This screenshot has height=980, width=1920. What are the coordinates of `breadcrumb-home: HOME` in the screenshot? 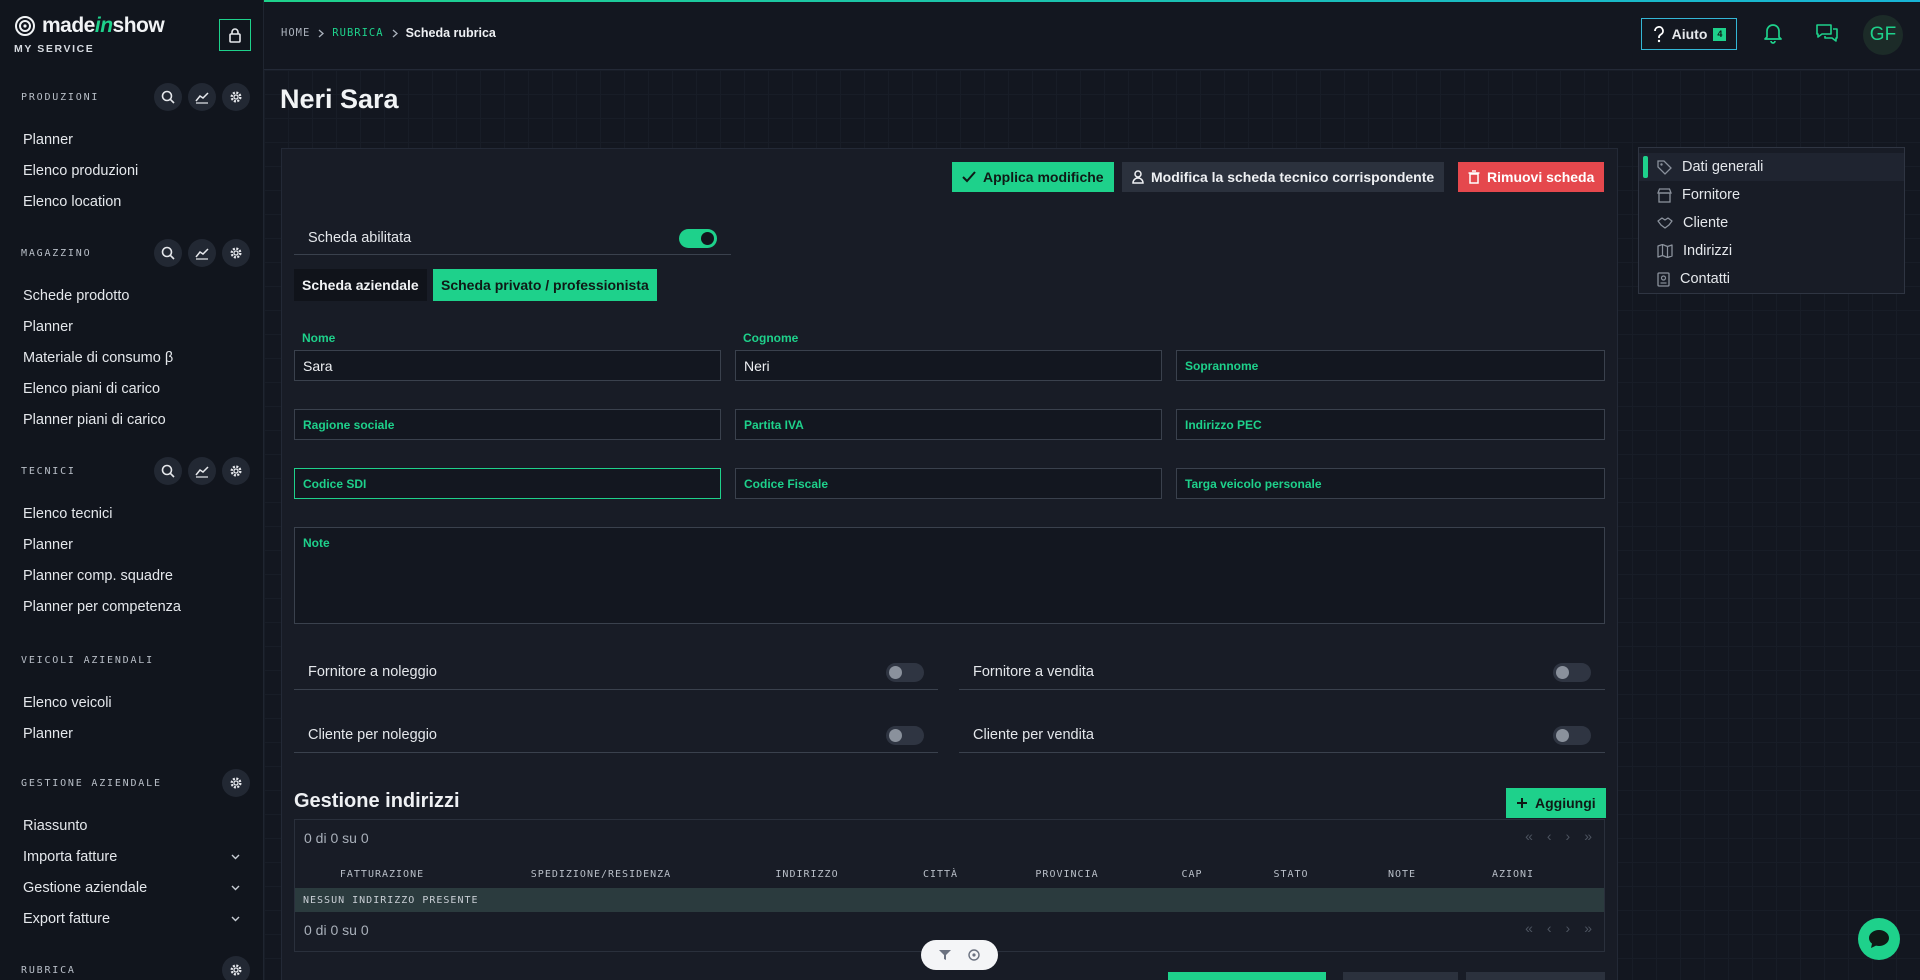 It's located at (295, 33).